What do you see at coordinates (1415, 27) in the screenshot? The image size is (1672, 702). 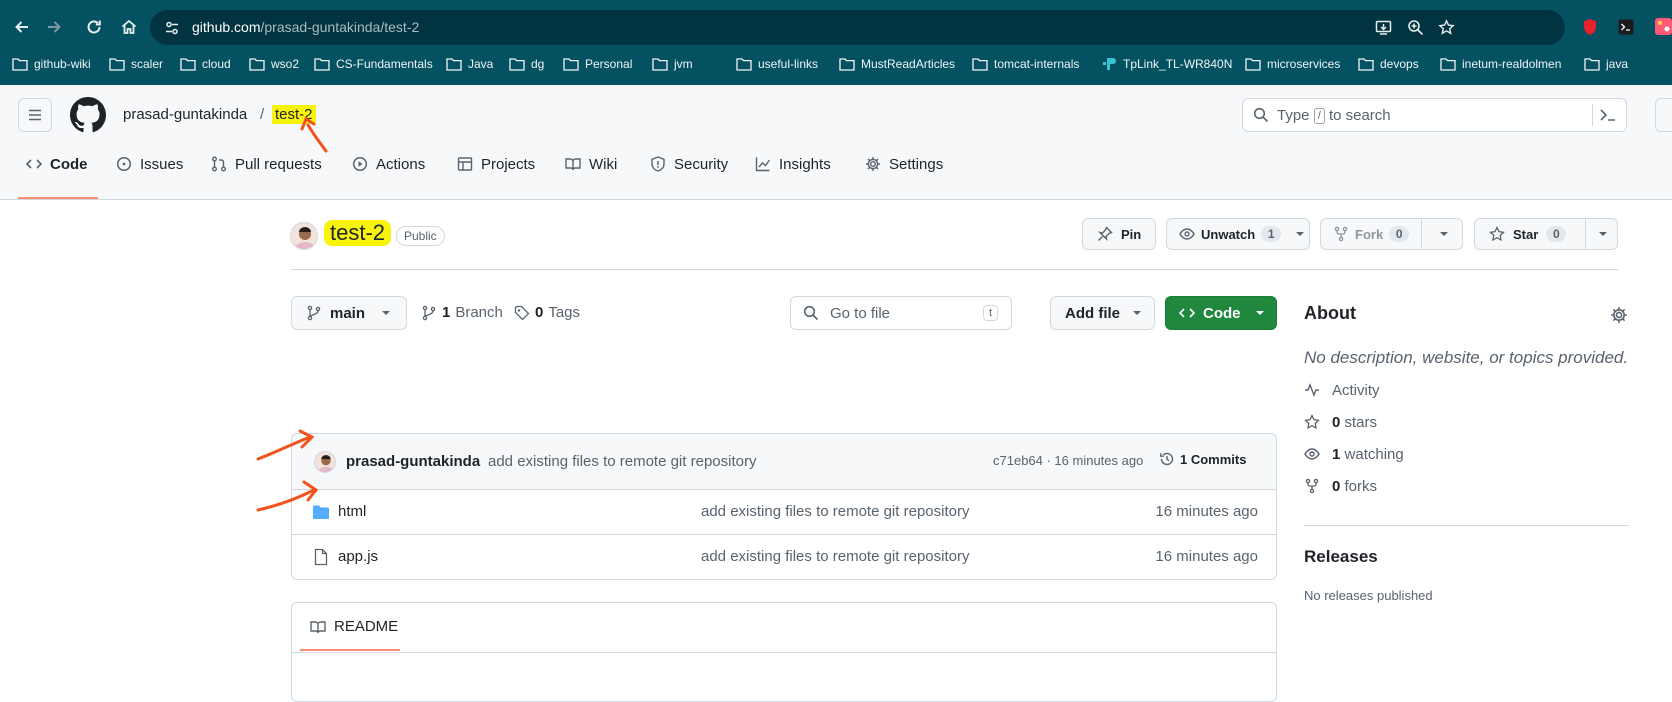 I see `zoom-icon` at bounding box center [1415, 27].